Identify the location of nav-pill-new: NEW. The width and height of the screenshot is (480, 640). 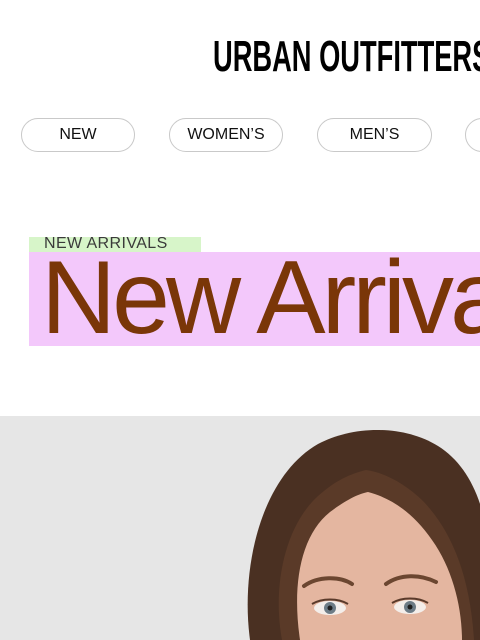
(78, 135).